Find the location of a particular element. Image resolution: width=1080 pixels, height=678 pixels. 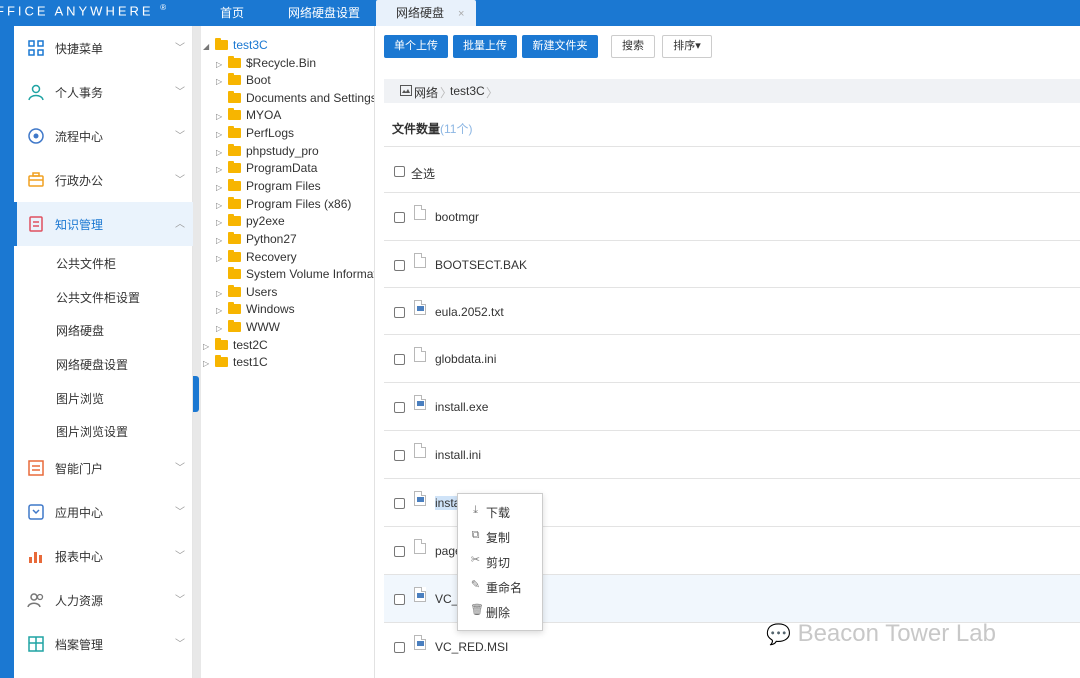

people-icon is located at coordinates (35, 600).